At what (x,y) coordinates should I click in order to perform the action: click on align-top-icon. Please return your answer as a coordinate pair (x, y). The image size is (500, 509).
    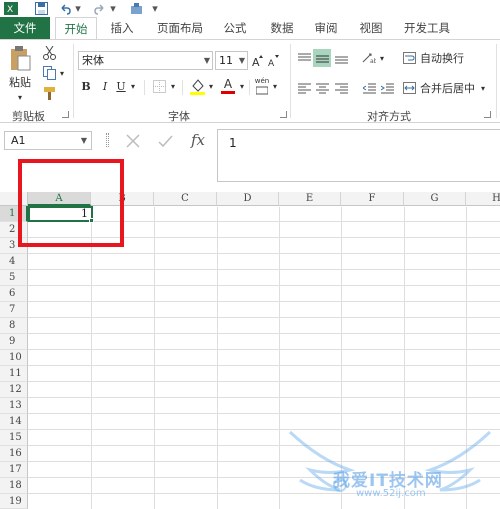
    Looking at the image, I should click on (304, 58).